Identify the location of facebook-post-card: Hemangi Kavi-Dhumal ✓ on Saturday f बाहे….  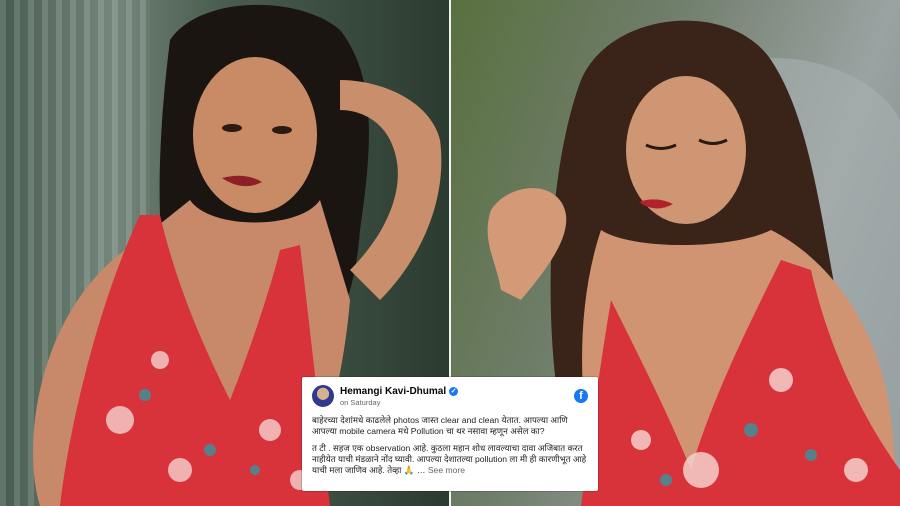
(450, 434).